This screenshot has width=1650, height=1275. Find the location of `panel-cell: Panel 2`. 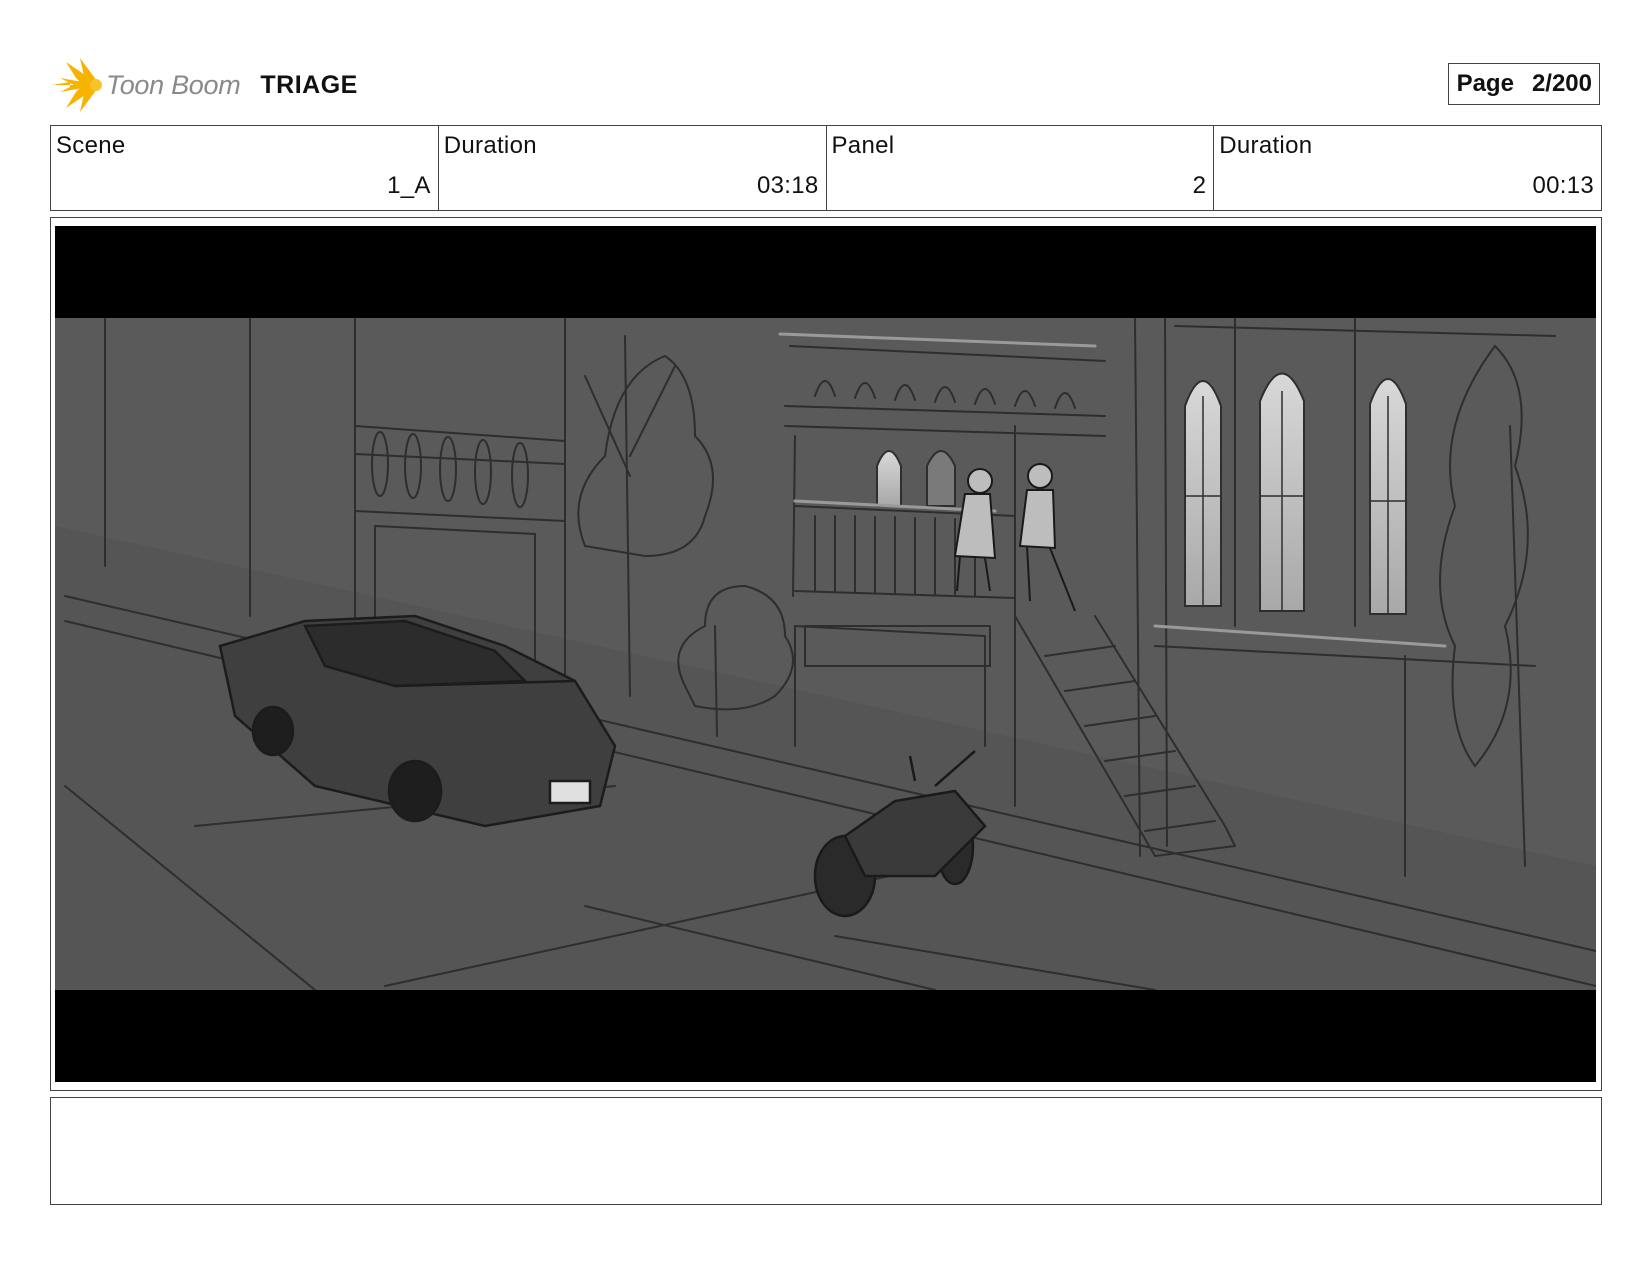

panel-cell: Panel 2 is located at coordinates (1021, 168).